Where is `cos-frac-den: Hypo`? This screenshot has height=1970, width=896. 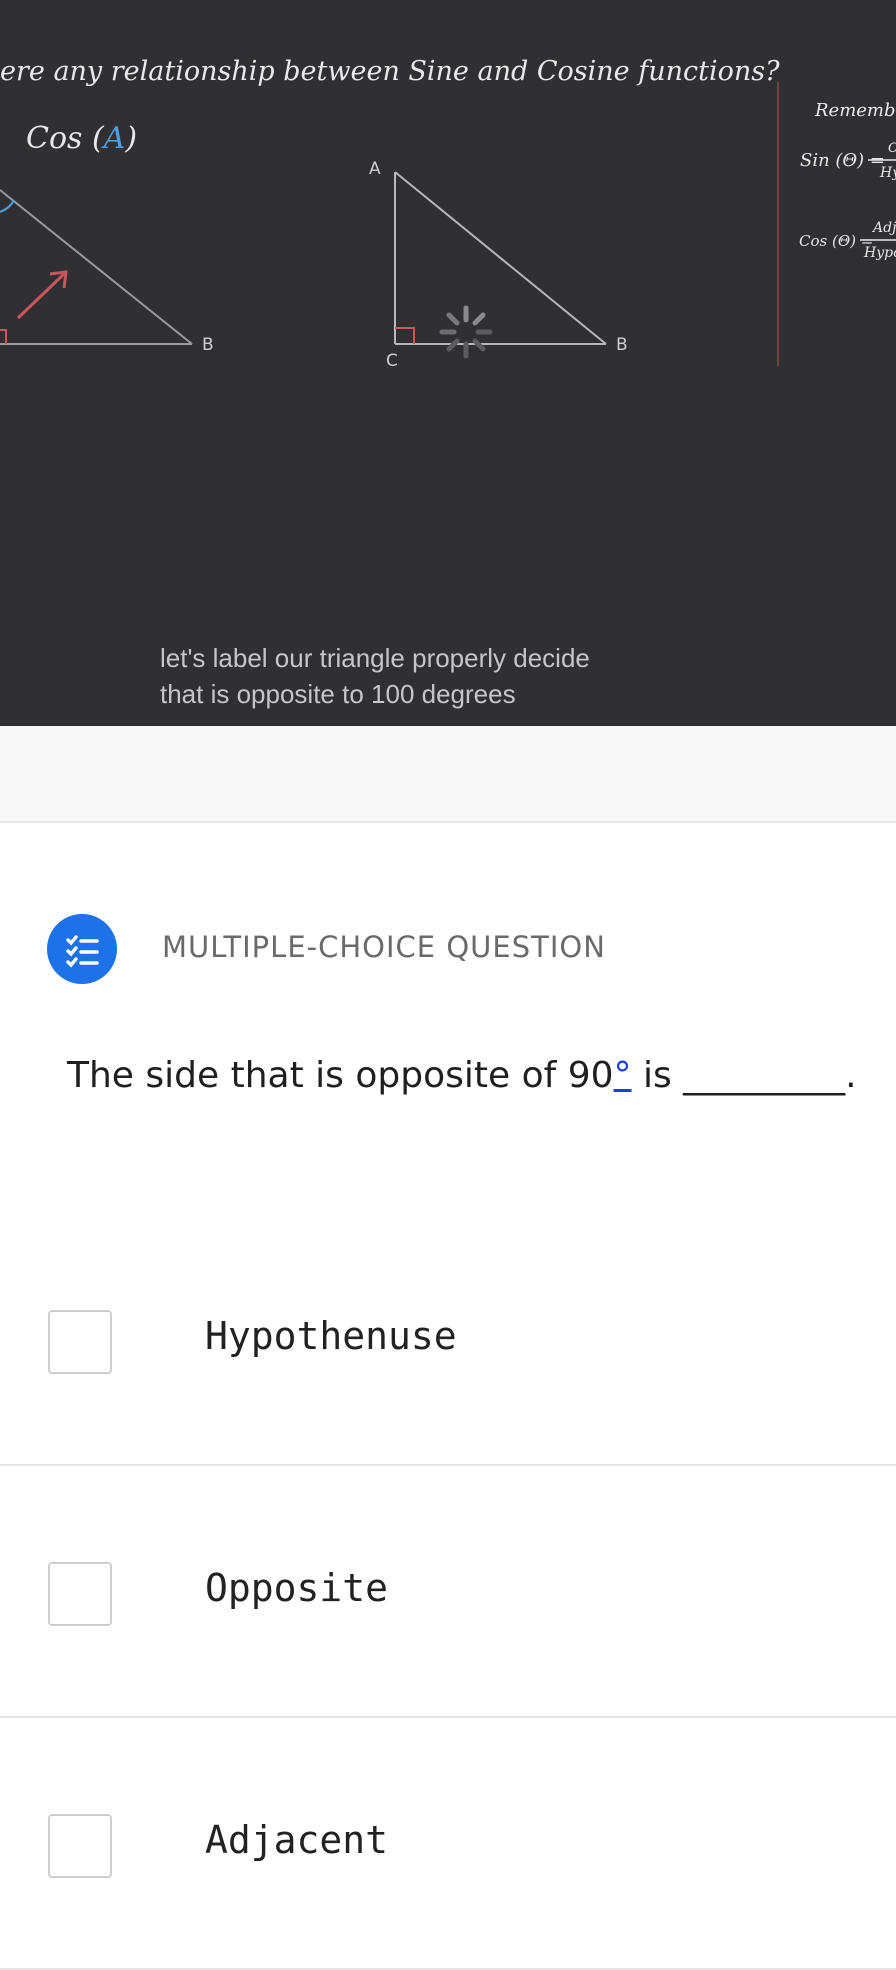
cos-frac-den: Hypo is located at coordinates (879, 253).